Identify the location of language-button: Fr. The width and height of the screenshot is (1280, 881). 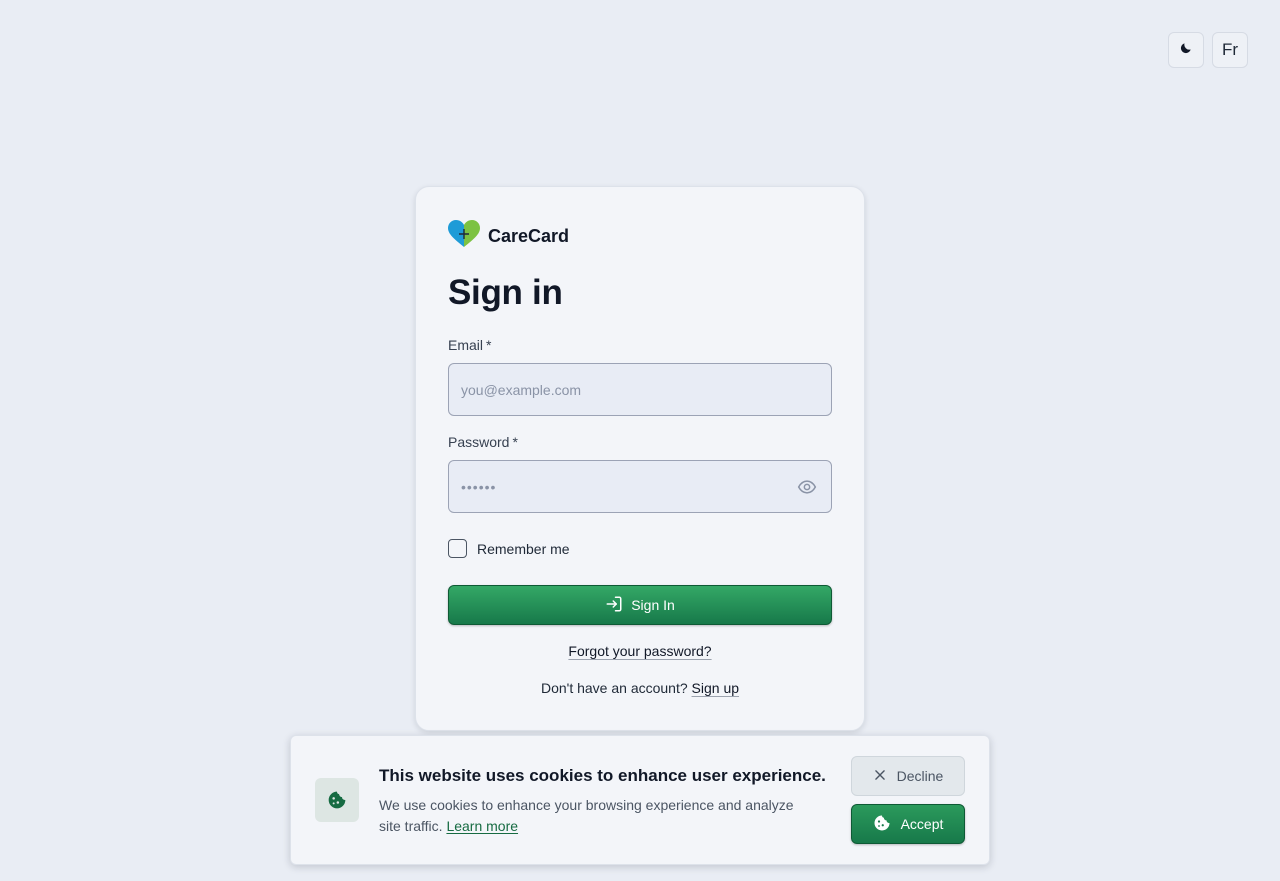
(1230, 50).